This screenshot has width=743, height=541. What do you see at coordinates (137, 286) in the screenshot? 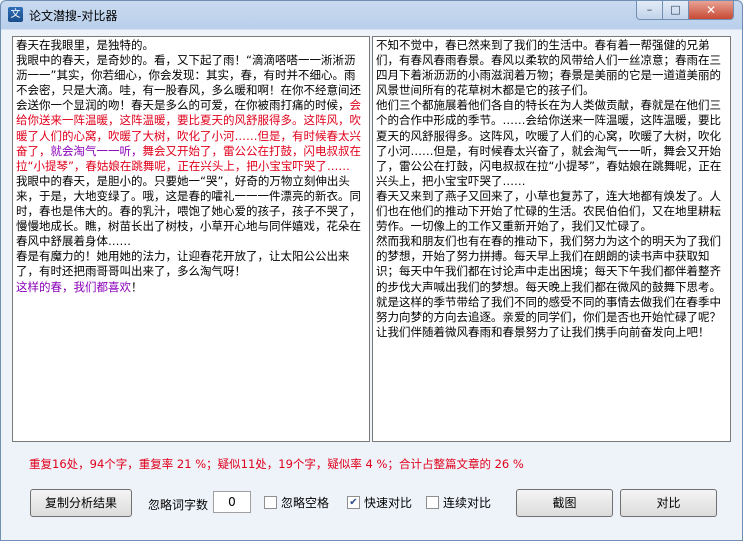
I see `left-text-segment: ！` at bounding box center [137, 286].